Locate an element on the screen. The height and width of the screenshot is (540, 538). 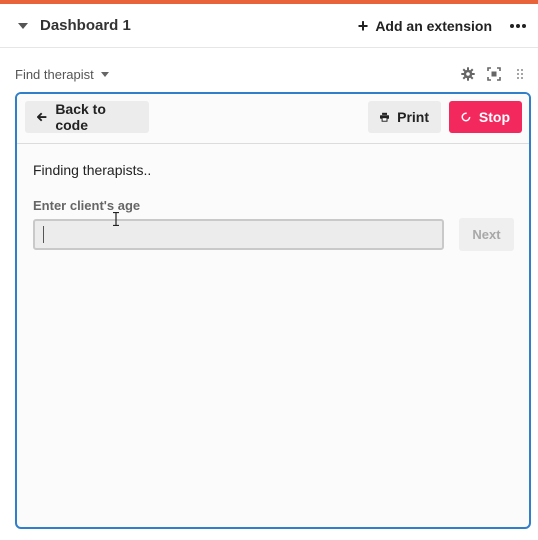
add-extension-button: + Add an extension is located at coordinates (425, 26).